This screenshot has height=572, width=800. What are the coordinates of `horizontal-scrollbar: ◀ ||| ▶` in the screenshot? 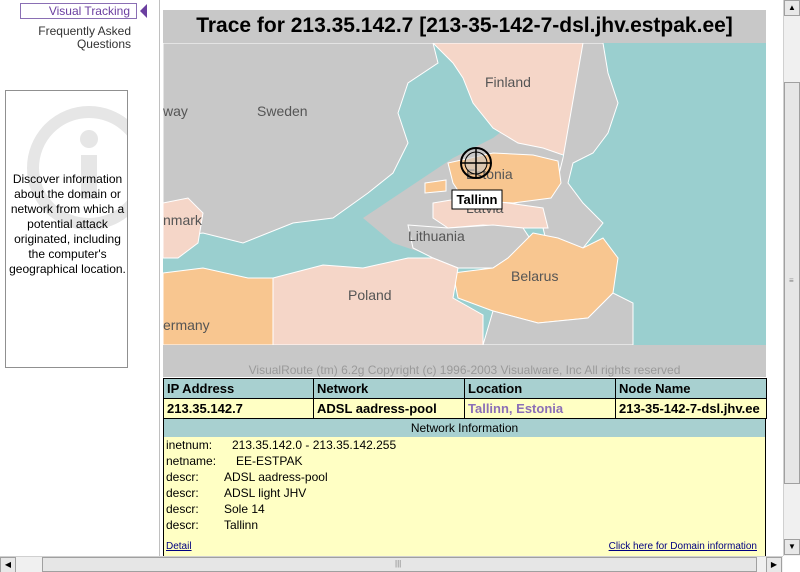 It's located at (391, 564).